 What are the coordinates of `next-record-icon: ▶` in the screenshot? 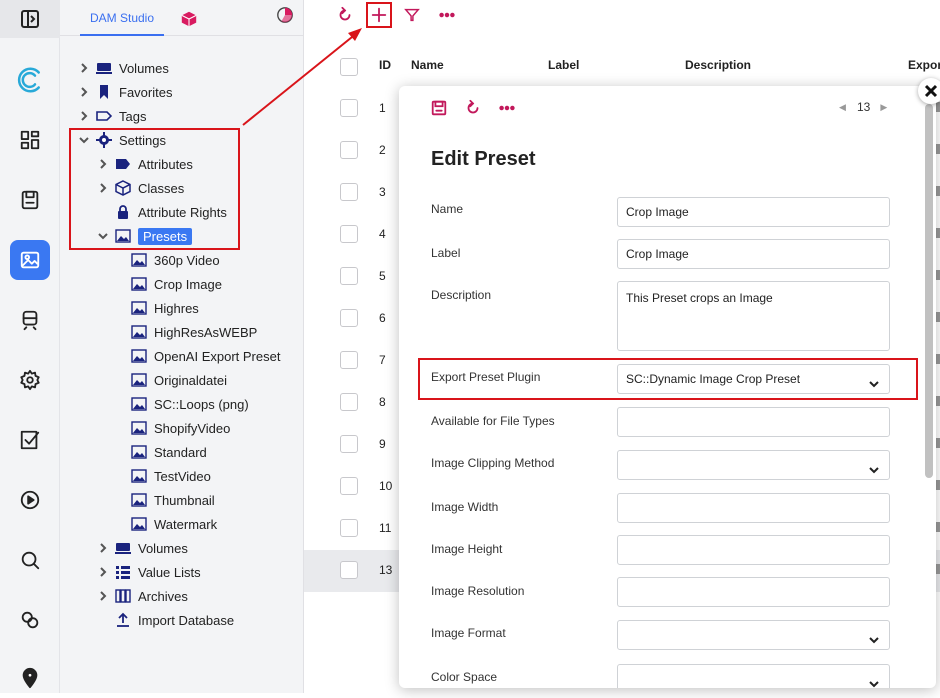 It's located at (884, 107).